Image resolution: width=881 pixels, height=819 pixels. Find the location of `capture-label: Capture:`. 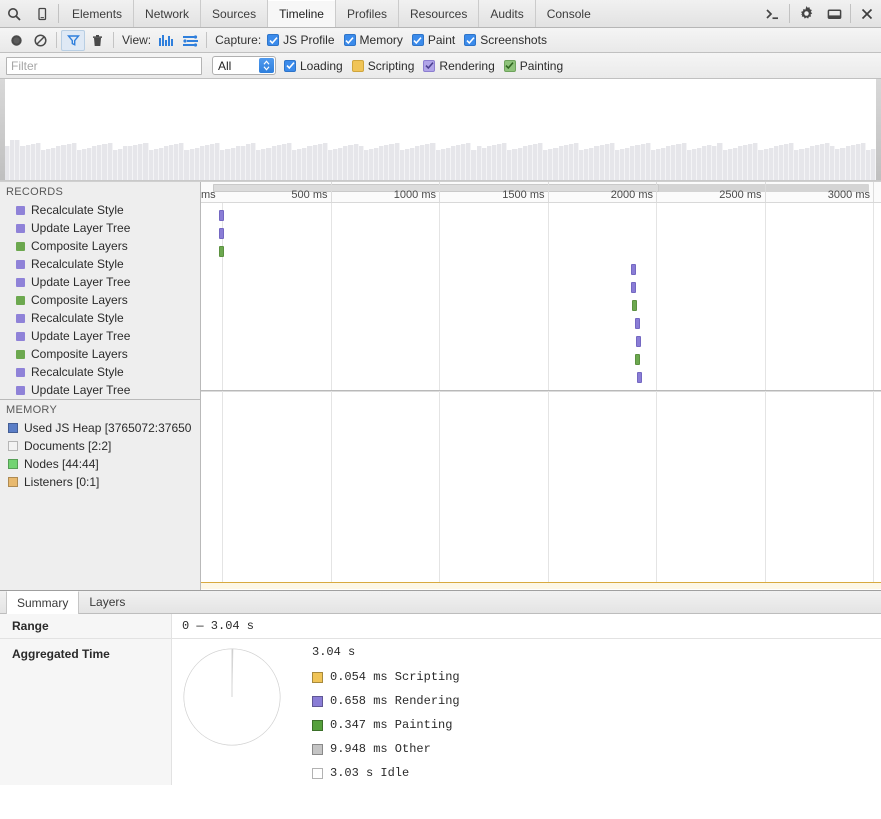

capture-label: Capture: is located at coordinates (238, 40).